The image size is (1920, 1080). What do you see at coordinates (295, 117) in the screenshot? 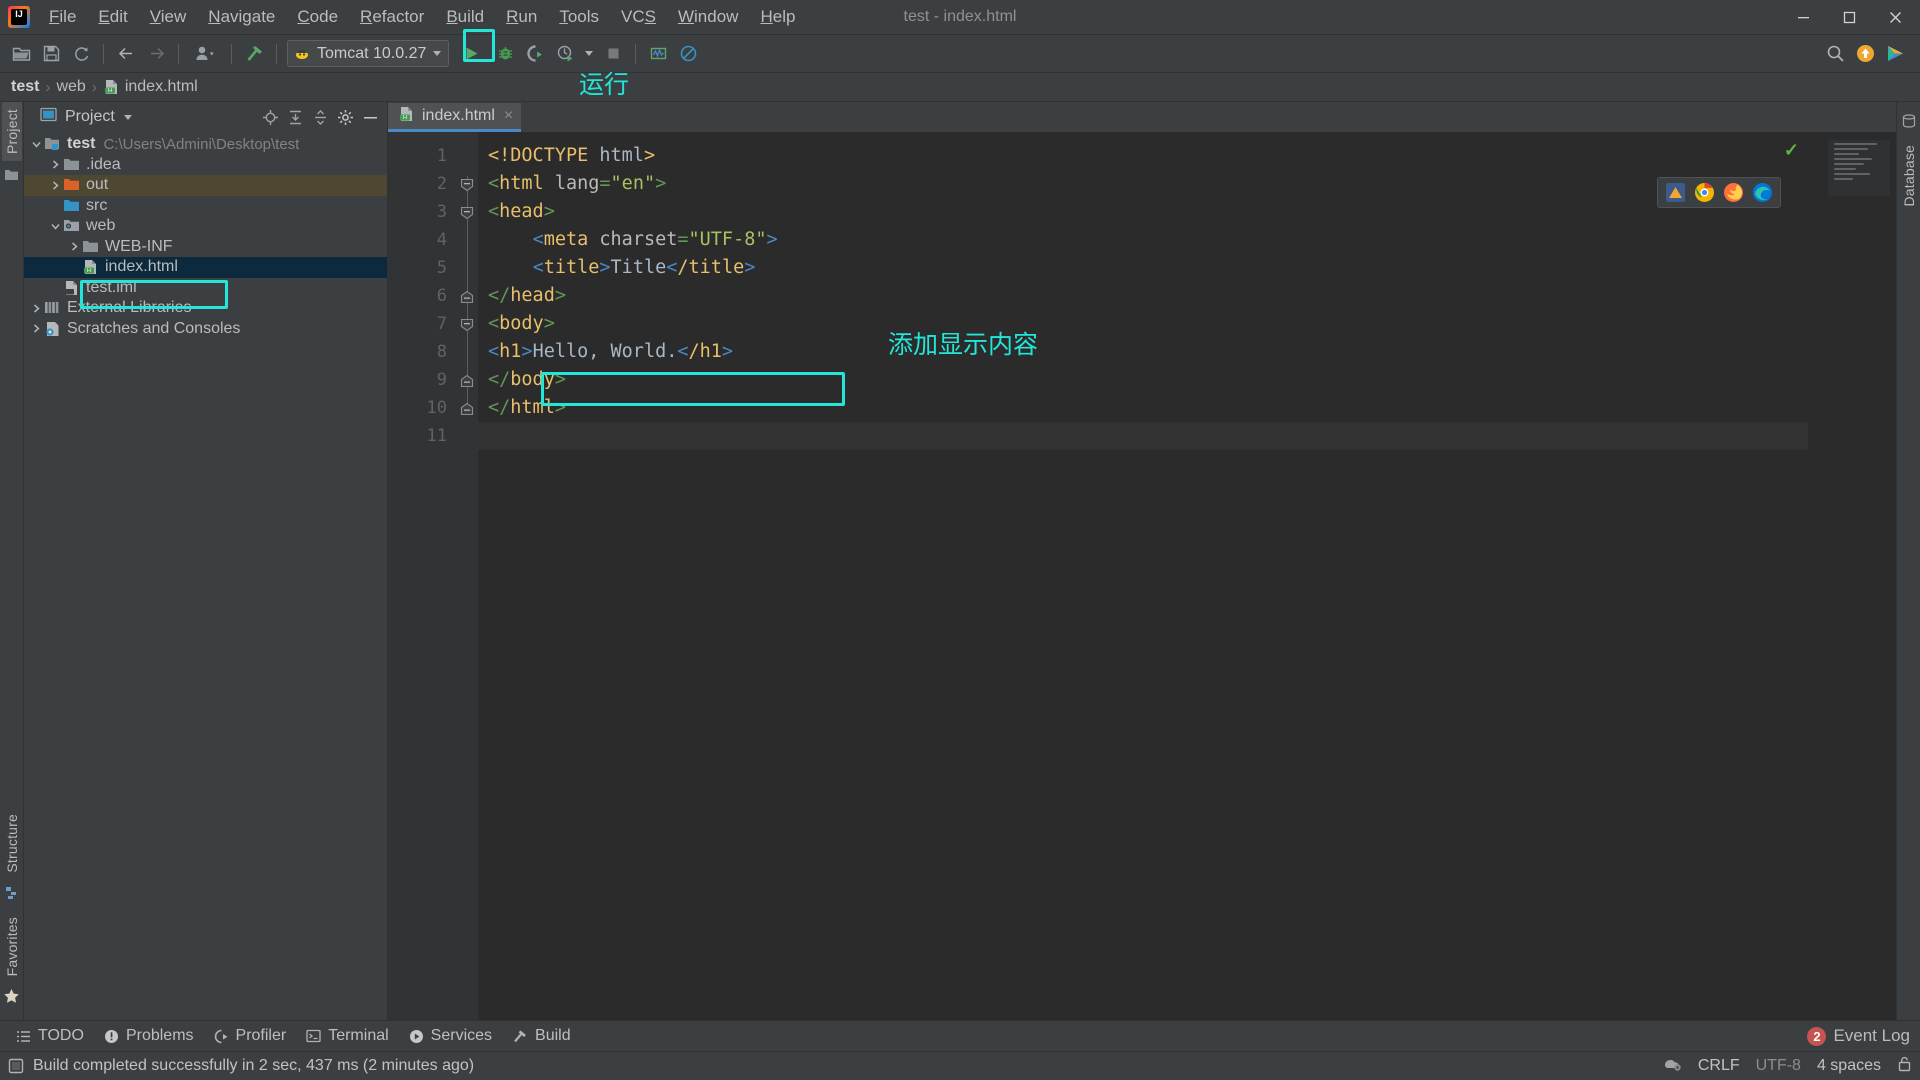
I see `expand-all-icon` at bounding box center [295, 117].